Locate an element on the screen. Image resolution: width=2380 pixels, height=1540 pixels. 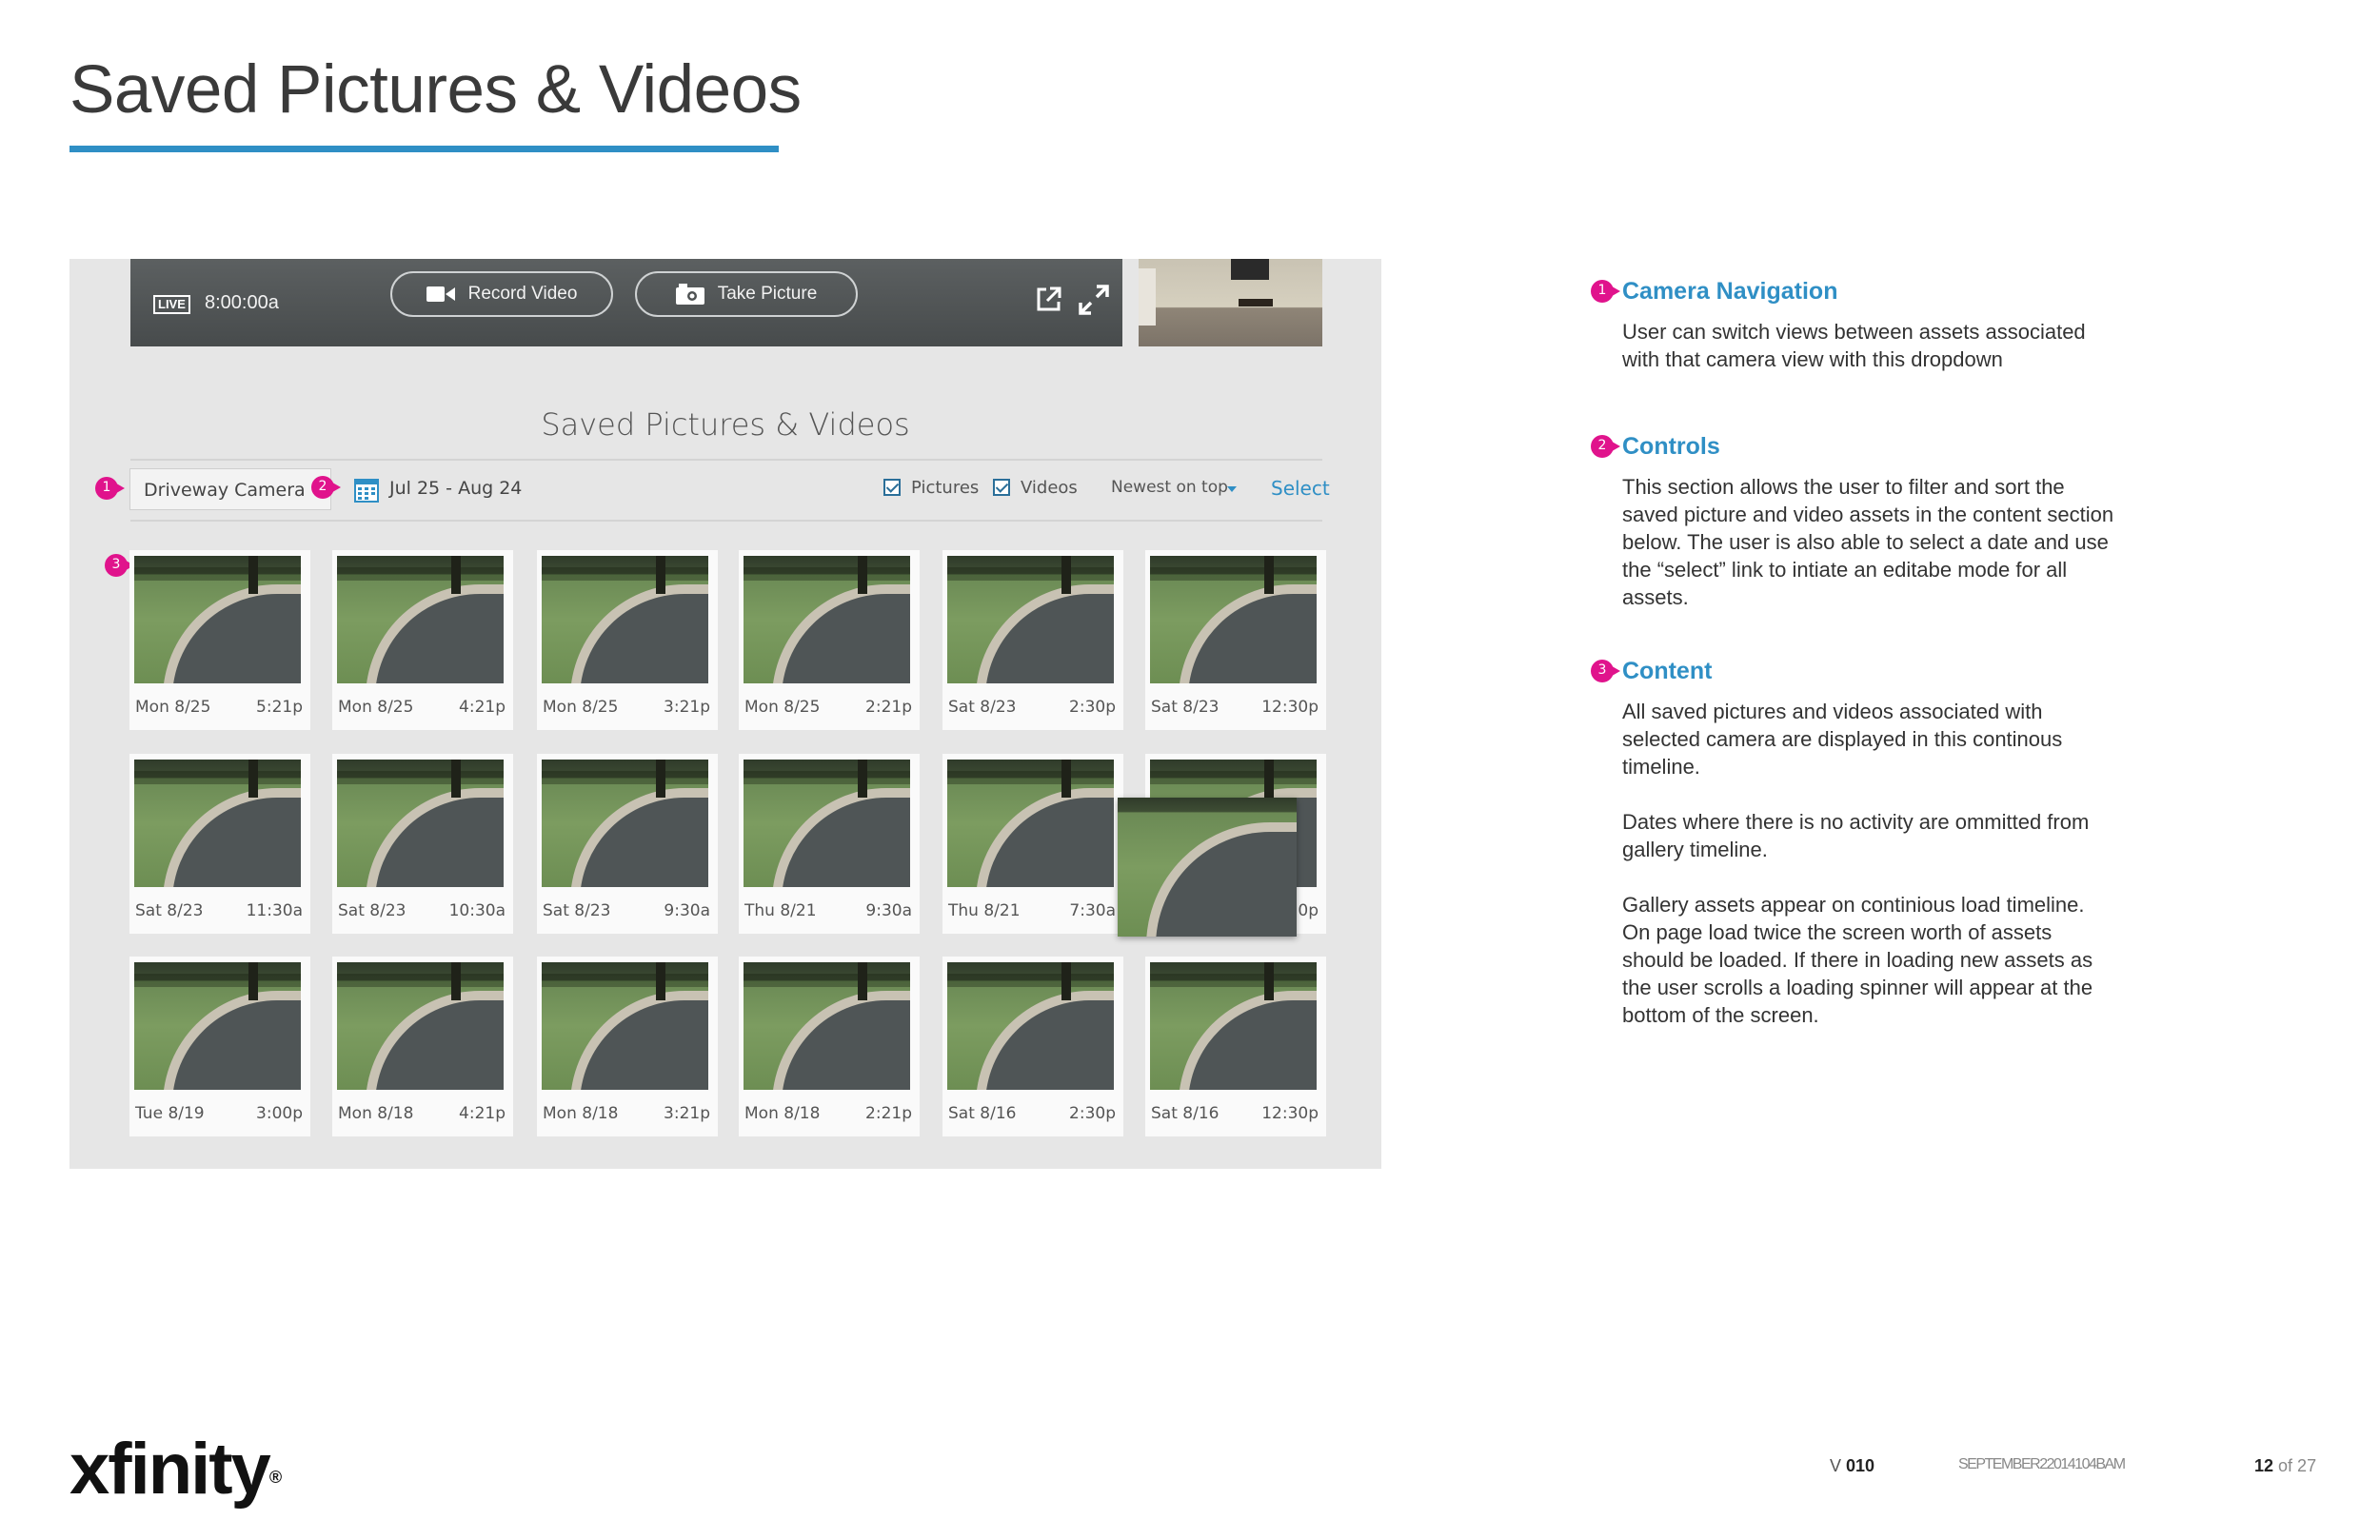
take-picture-button: Take Picture is located at coordinates (746, 294).